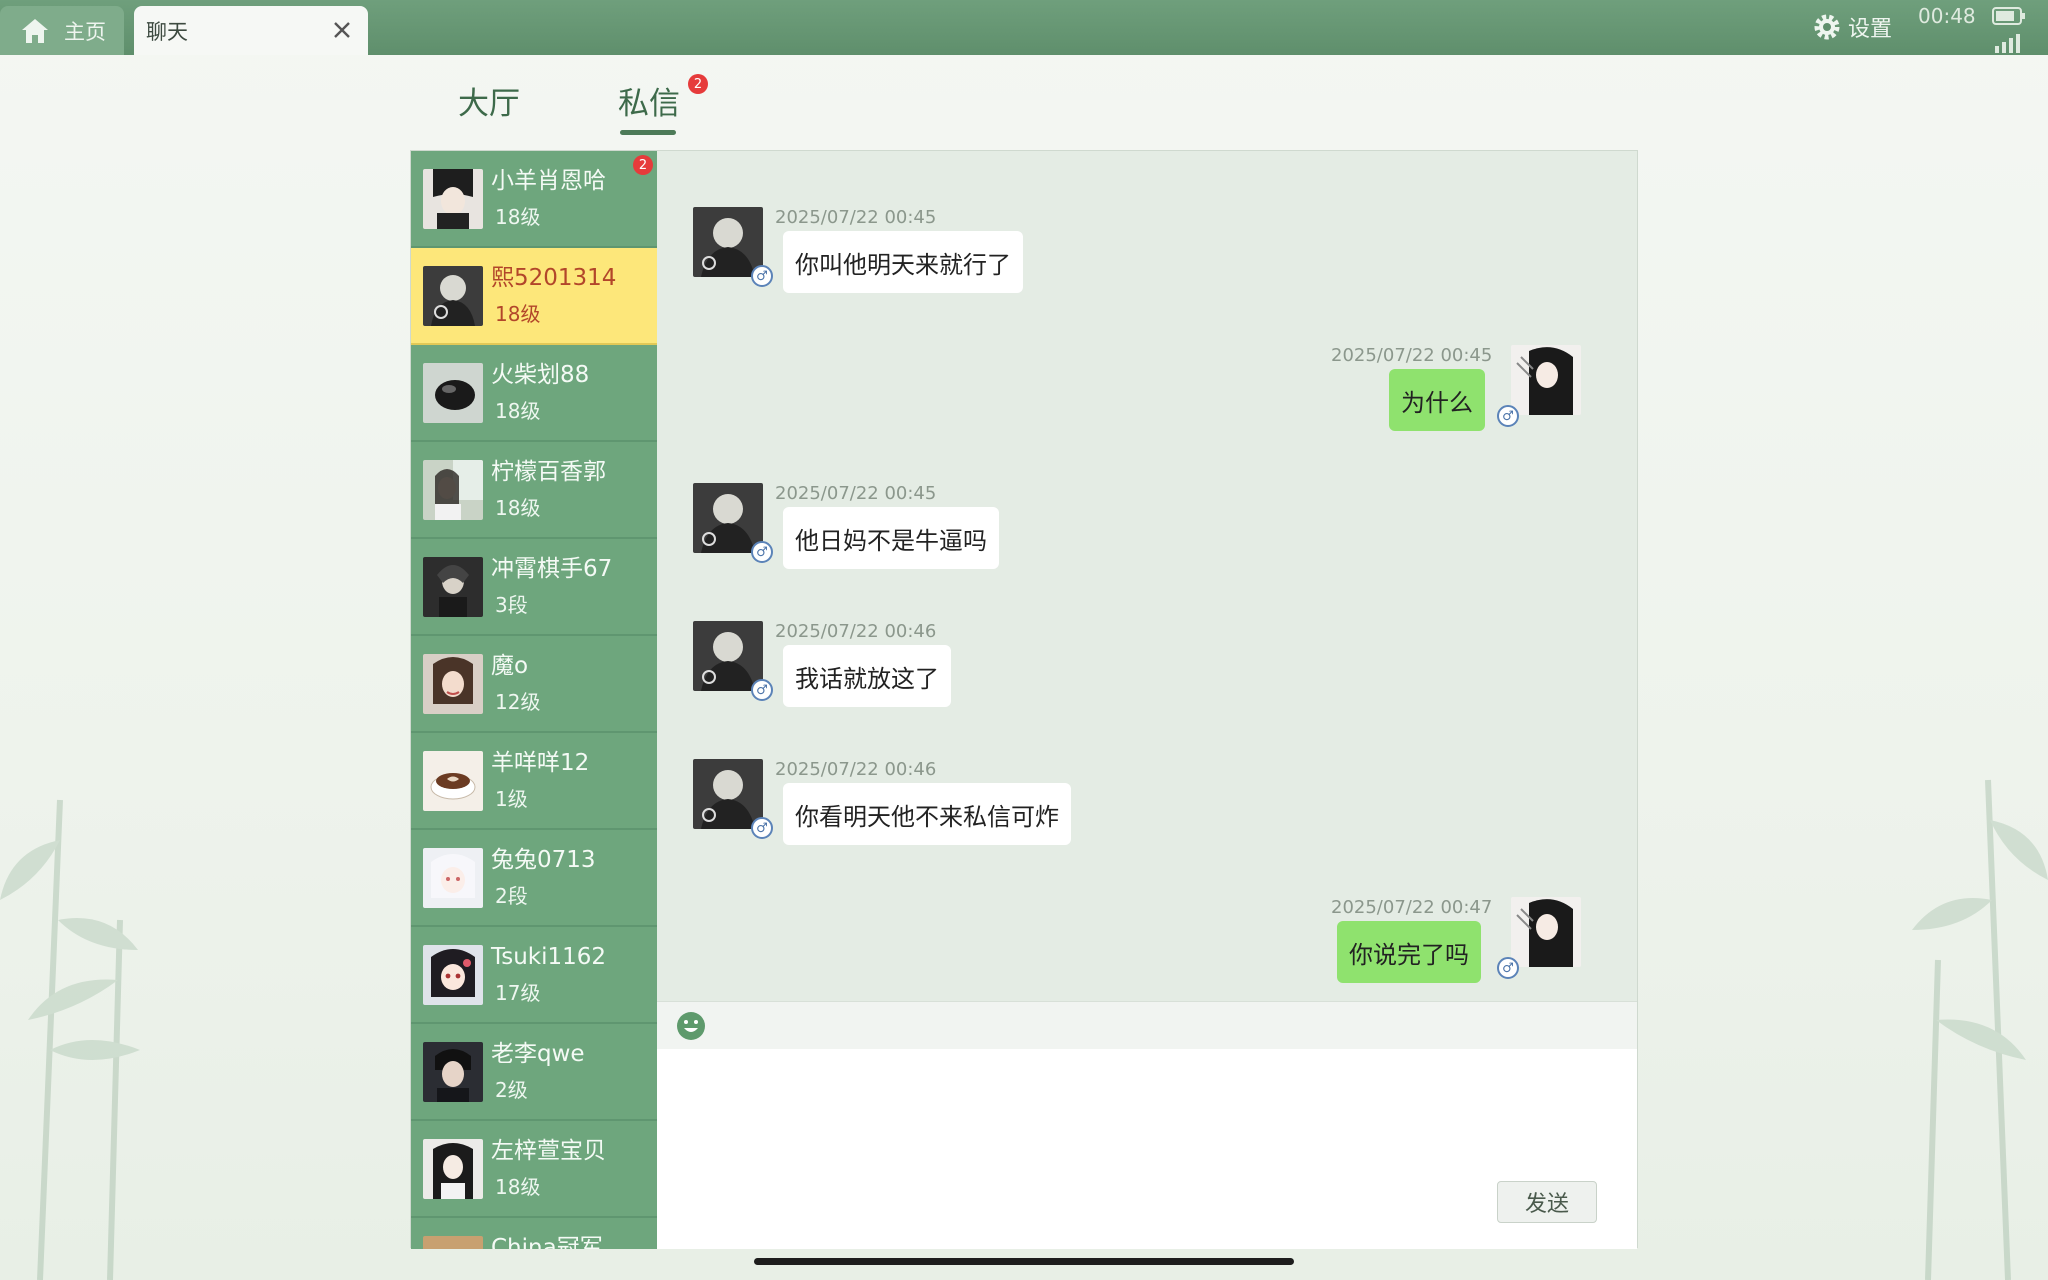 This screenshot has height=1280, width=2048. I want to click on contact-item: 羊咩咩12 1级, so click(534, 781).